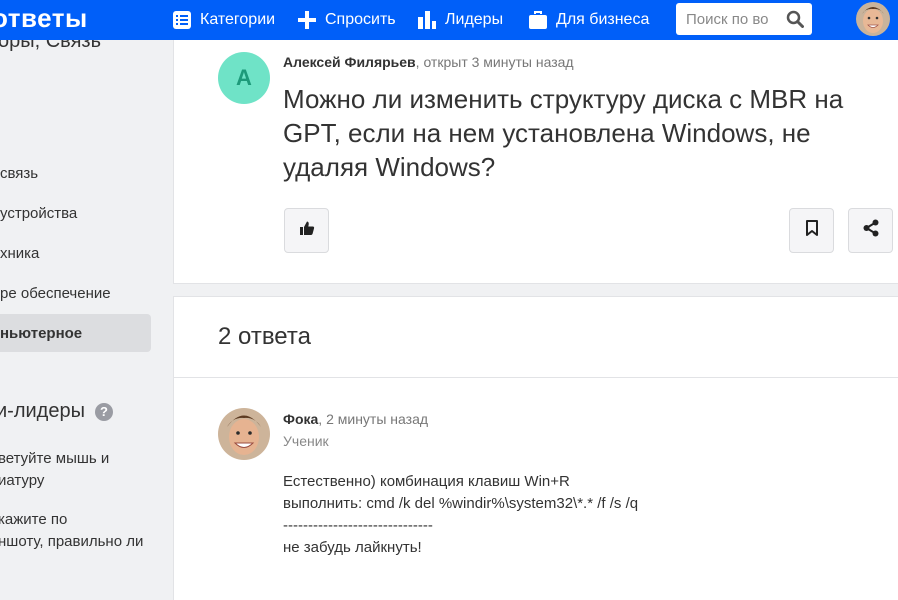 This screenshot has width=898, height=600. Describe the element at coordinates (72, 541) in the screenshot. I see `sidebar-link-line: ншоту, правильно ли` at that location.